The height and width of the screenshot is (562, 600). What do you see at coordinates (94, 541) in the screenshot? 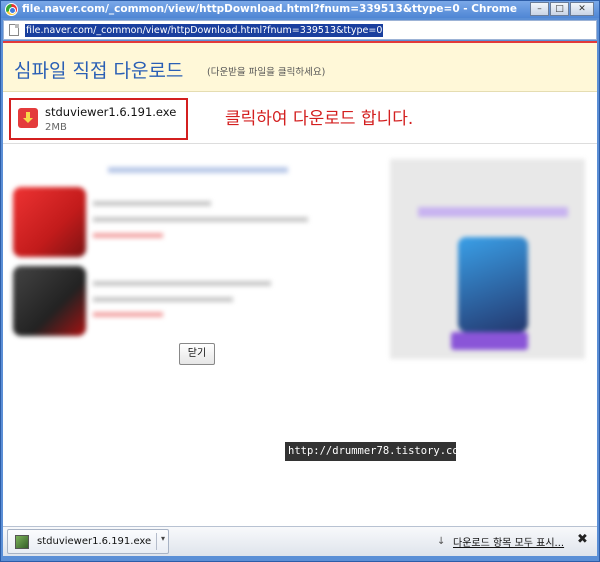
I see `download-item-name: stduviewer1.6.191.exe` at bounding box center [94, 541].